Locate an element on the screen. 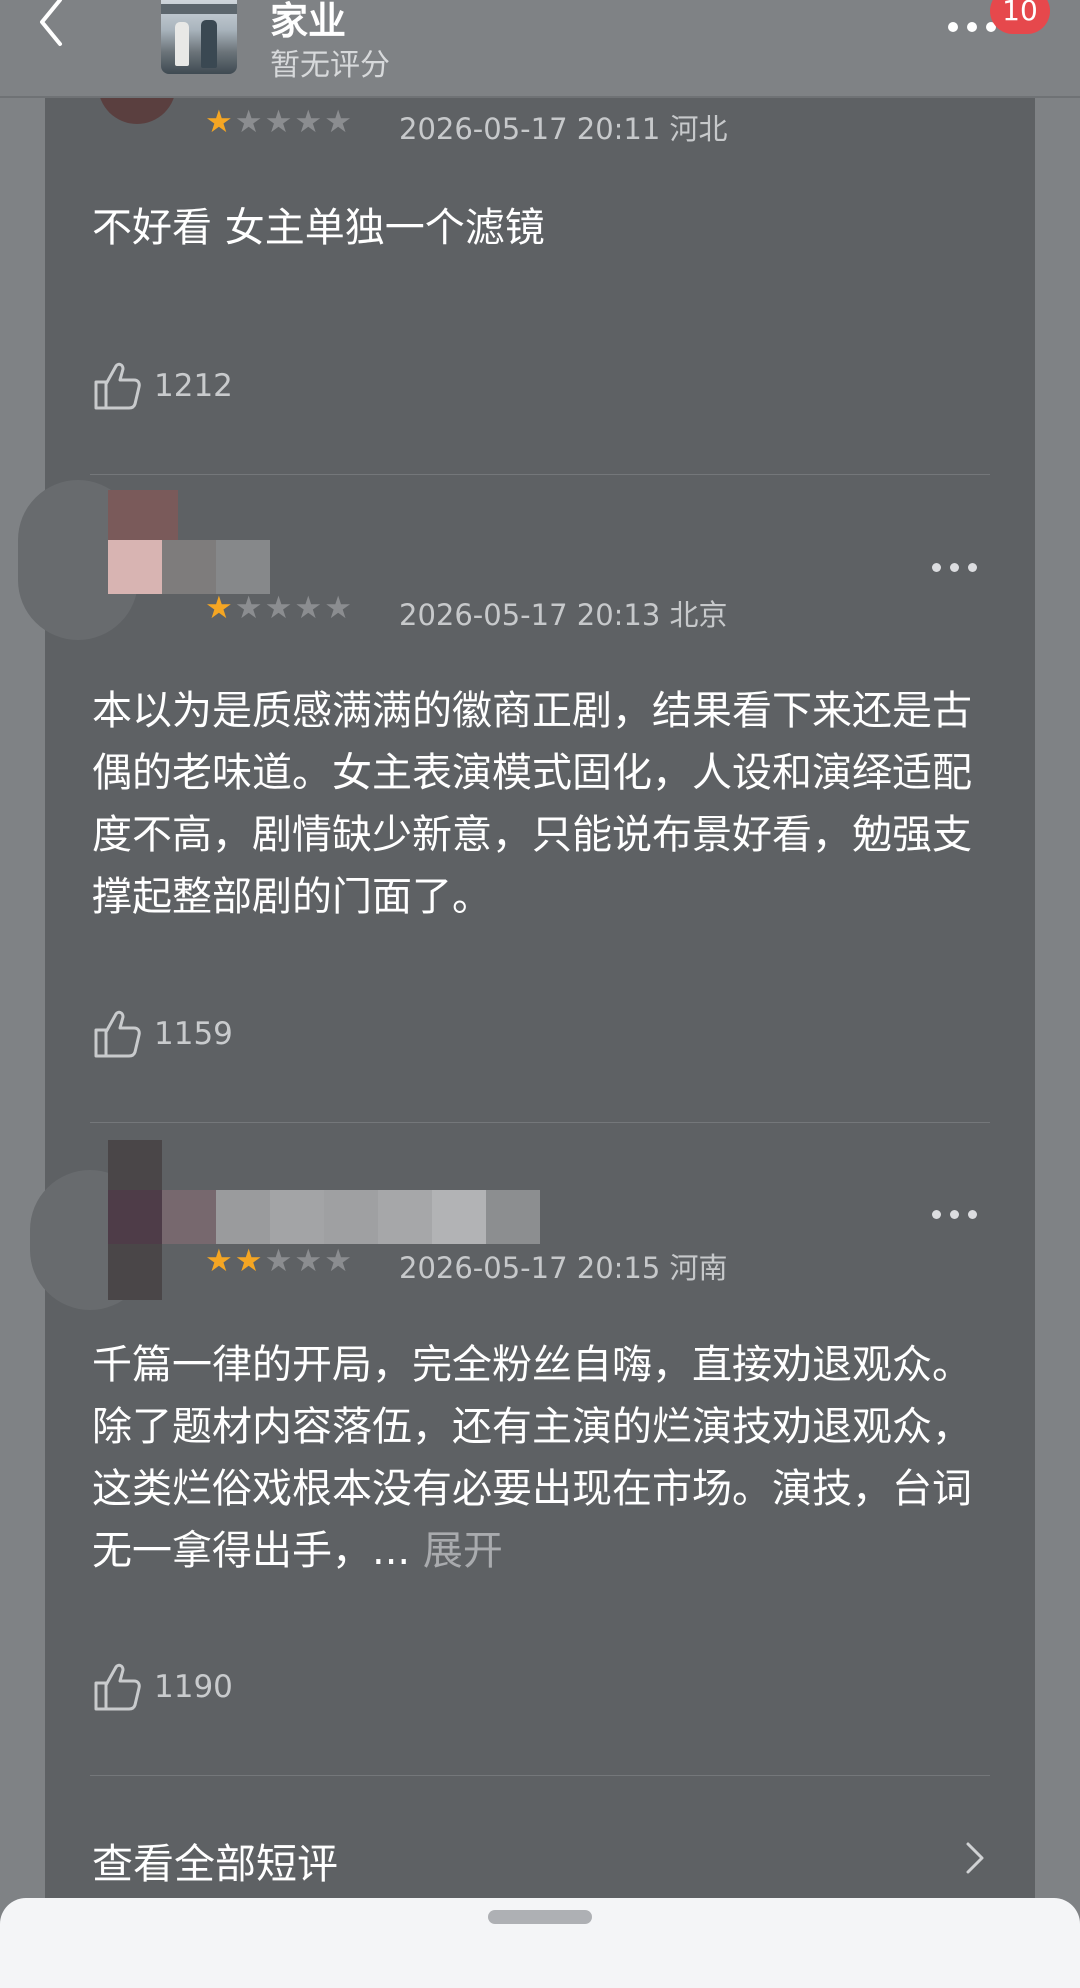 The height and width of the screenshot is (1988, 1080). like-button: 1212 is located at coordinates (162, 386).